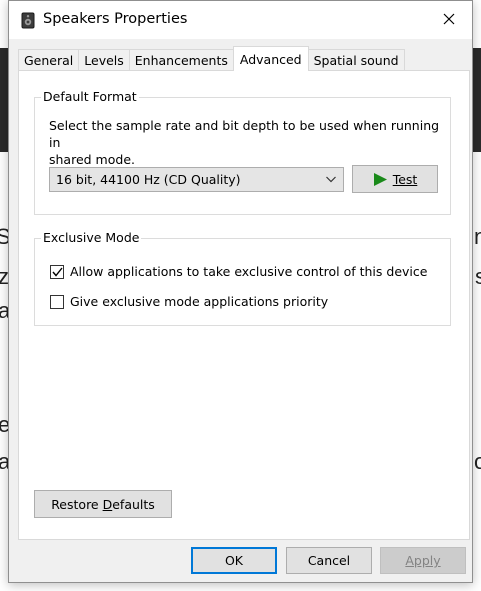 The width and height of the screenshot is (481, 591). I want to click on cancel-button-label: Cancel, so click(329, 560).